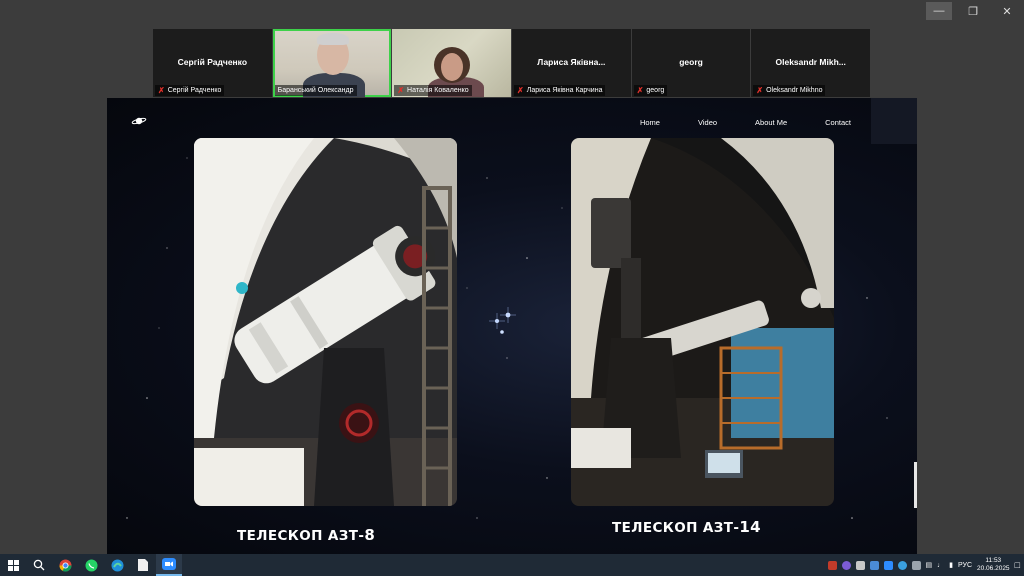 This screenshot has width=1024, height=576. Describe the element at coordinates (91, 565) in the screenshot. I see `whatsapp-icon` at that location.